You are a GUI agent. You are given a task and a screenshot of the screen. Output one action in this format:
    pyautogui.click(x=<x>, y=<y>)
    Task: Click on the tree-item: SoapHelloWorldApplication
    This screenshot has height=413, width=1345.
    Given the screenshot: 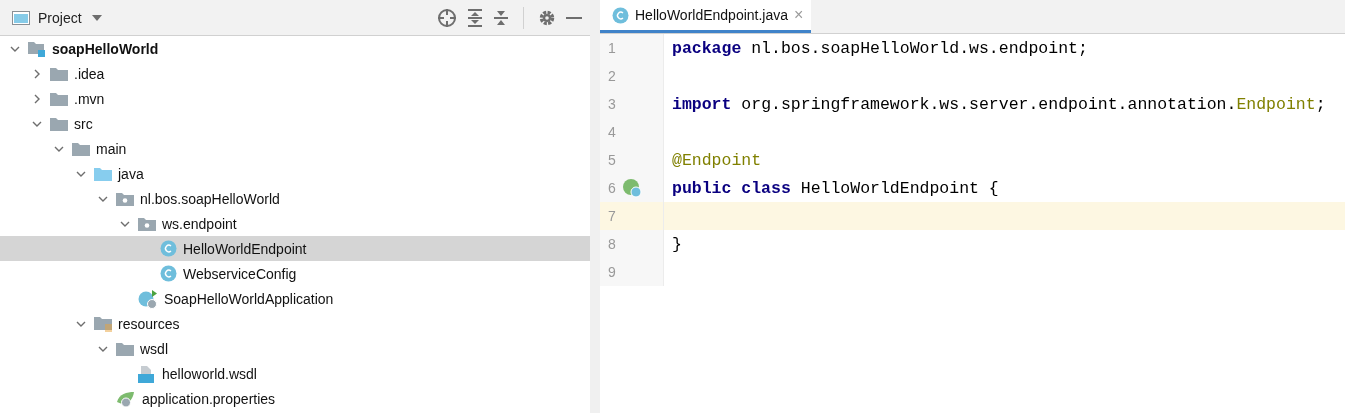 What is the action you would take?
    pyautogui.click(x=295, y=298)
    